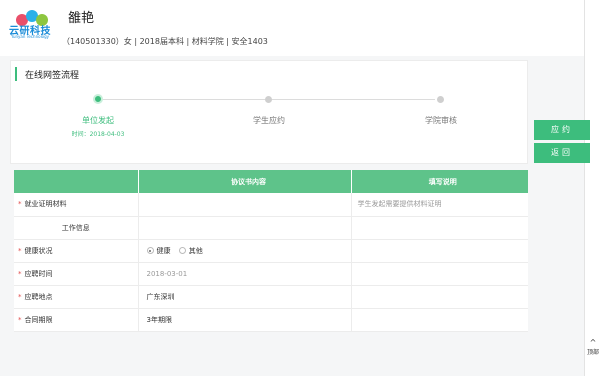 This screenshot has height=376, width=602. Describe the element at coordinates (245, 297) in the screenshot. I see `row-value: 广东深圳` at that location.